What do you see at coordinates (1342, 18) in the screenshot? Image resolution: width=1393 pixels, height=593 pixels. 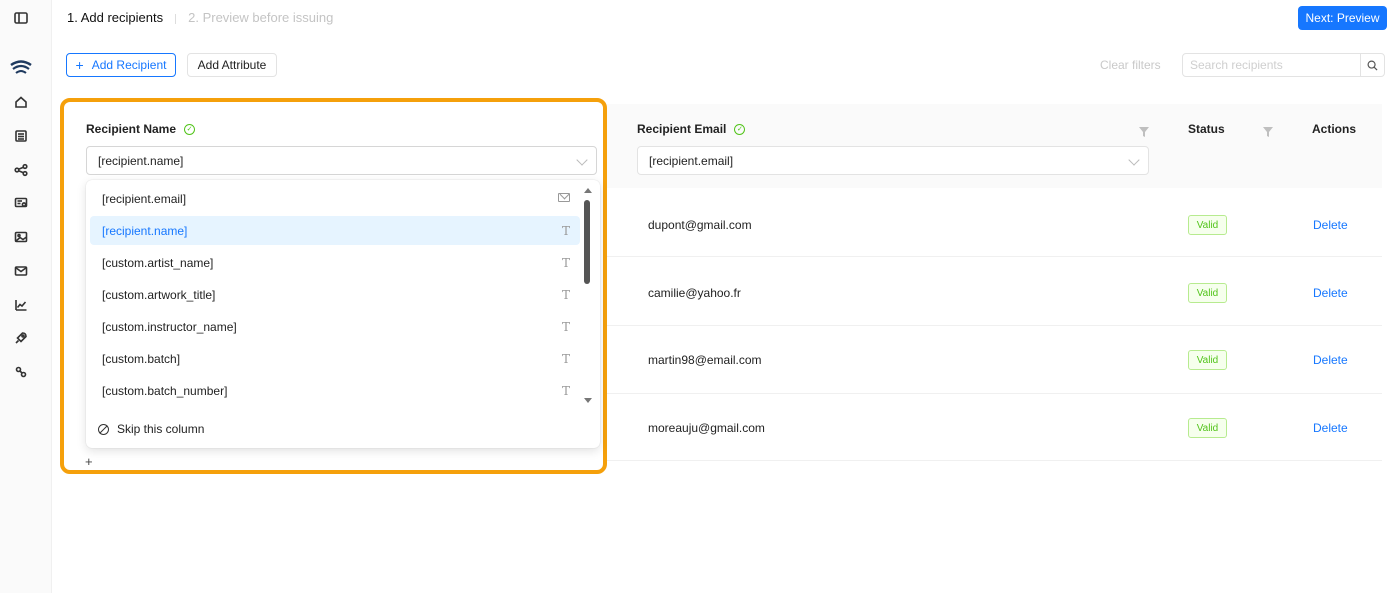 I see `next-preview-button: Next: Preview` at bounding box center [1342, 18].